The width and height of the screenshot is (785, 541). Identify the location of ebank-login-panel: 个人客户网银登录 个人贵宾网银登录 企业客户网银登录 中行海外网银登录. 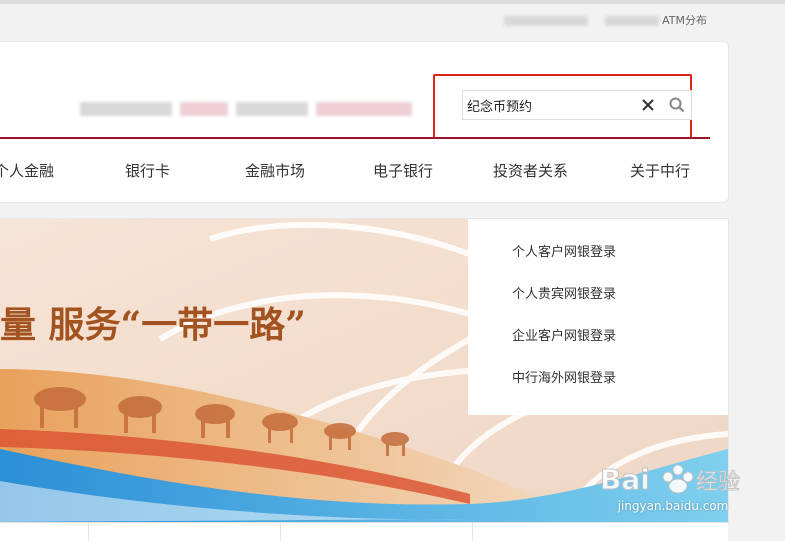
(598, 317).